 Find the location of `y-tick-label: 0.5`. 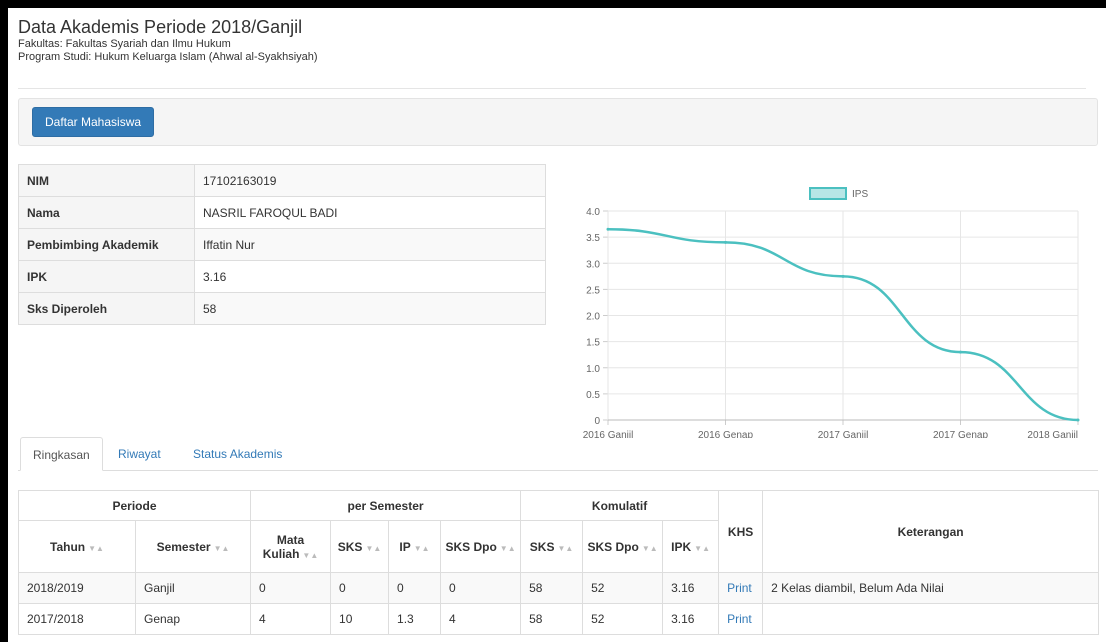

y-tick-label: 0.5 is located at coordinates (593, 395).